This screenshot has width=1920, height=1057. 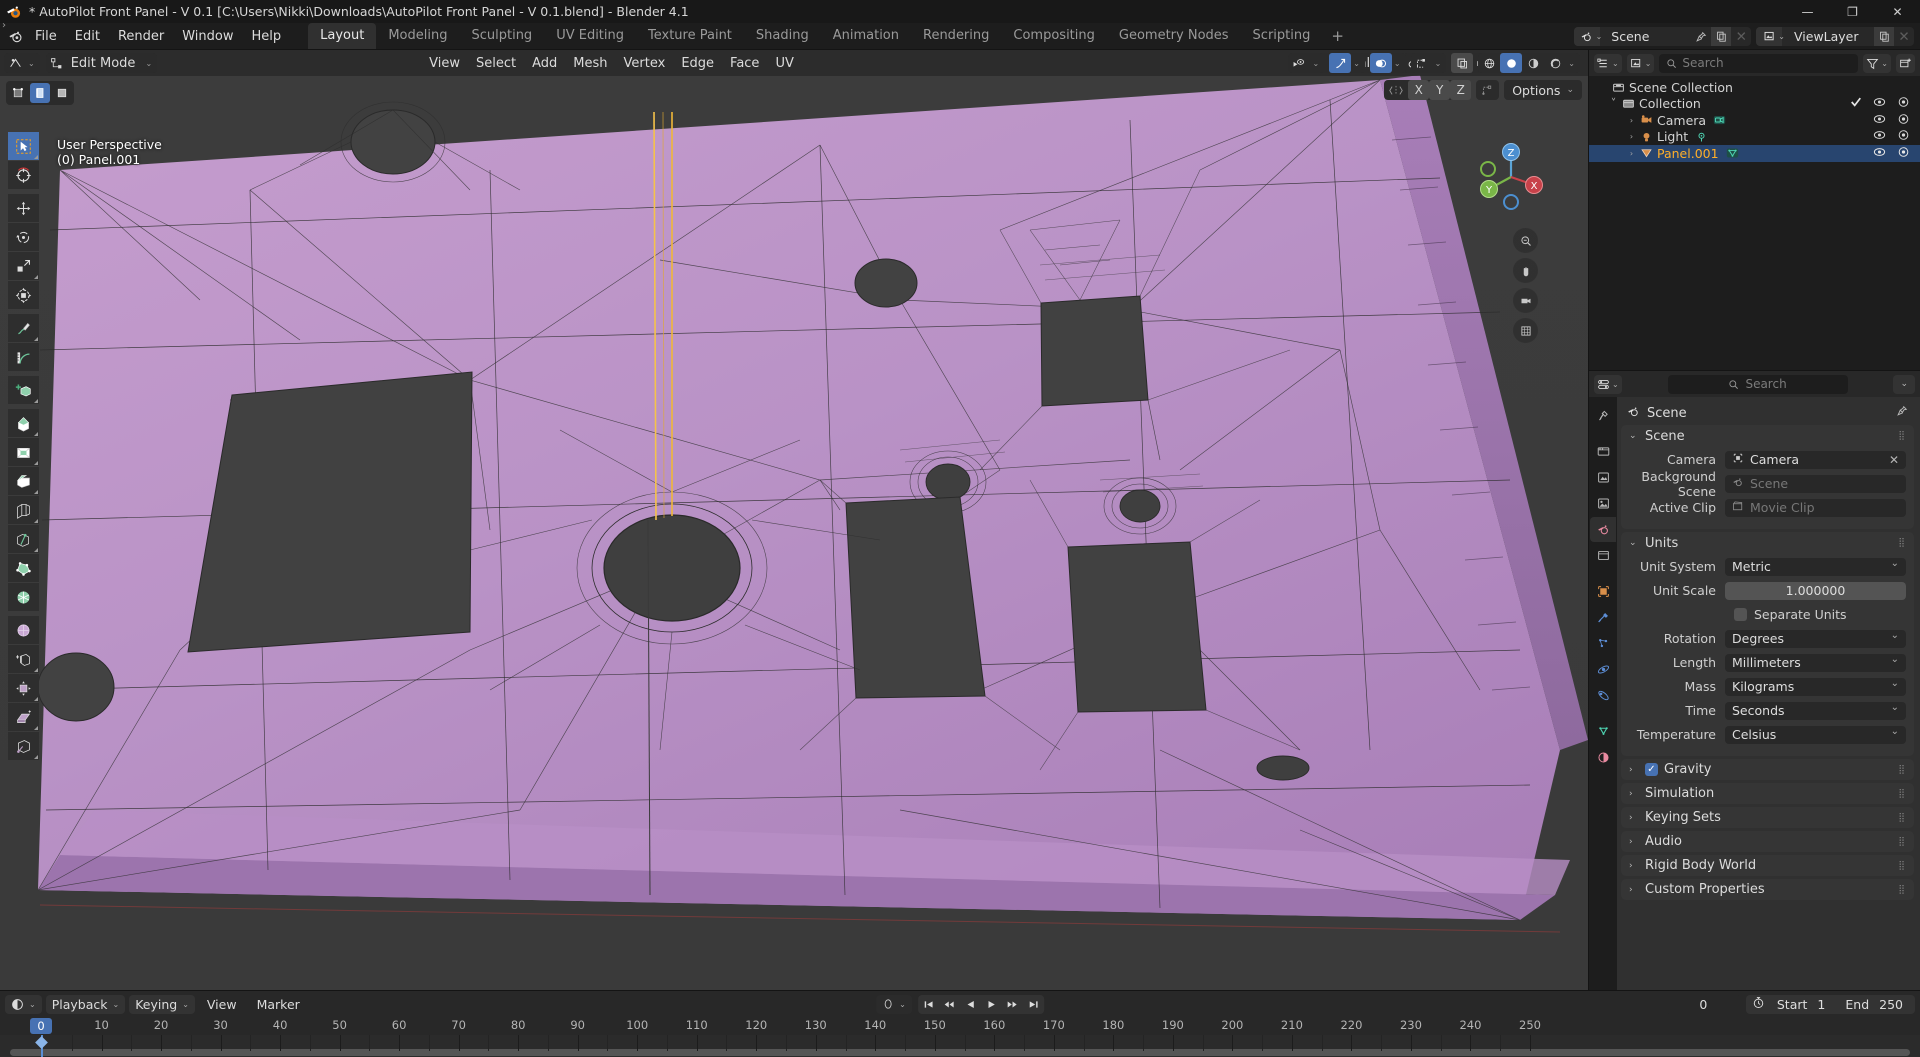 I want to click on properties-tab-output, so click(x=1603, y=477).